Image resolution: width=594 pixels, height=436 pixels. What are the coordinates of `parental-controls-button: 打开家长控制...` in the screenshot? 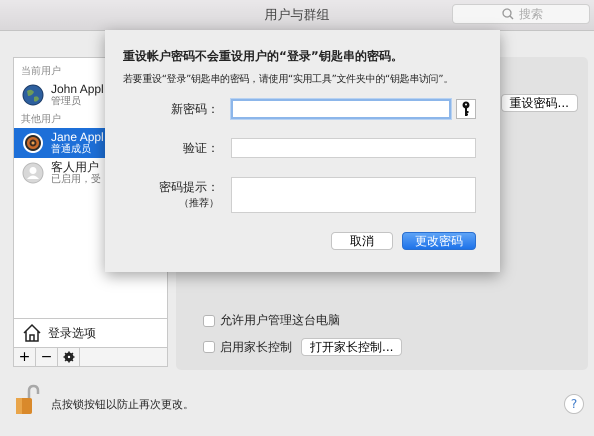 It's located at (351, 347).